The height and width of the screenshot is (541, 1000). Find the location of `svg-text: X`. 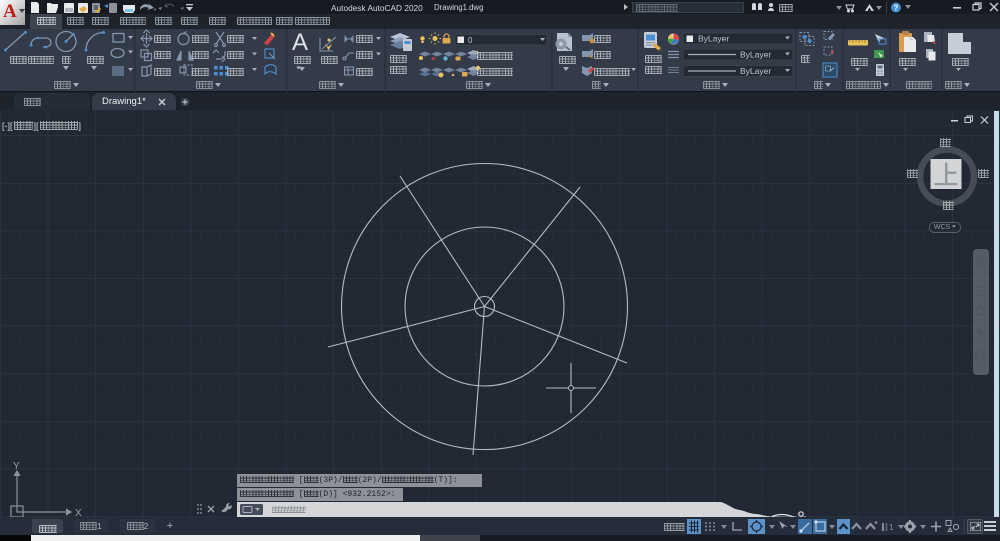

svg-text: X is located at coordinates (78, 512).